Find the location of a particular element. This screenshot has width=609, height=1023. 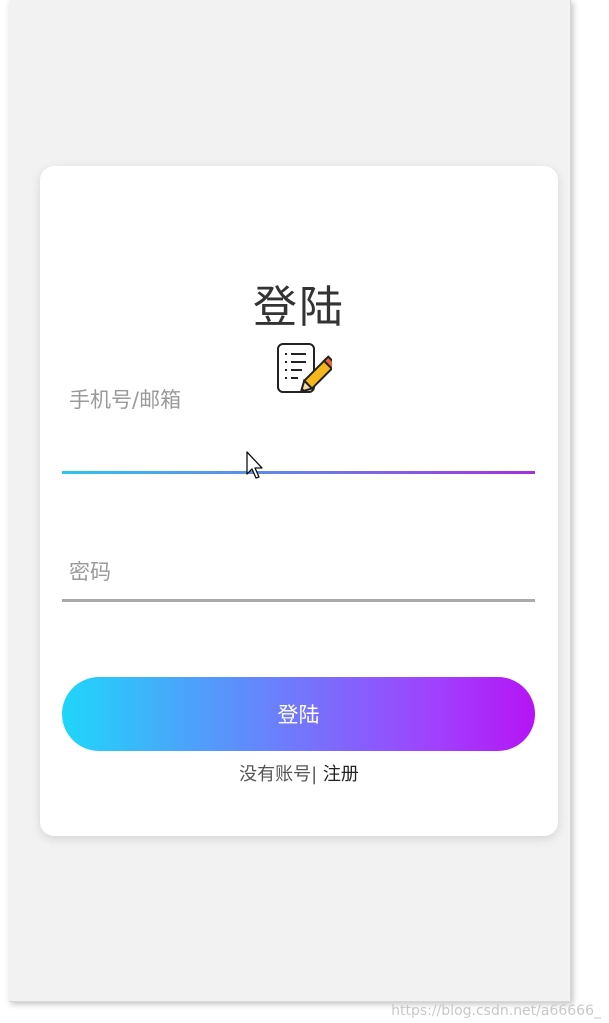

password-underline is located at coordinates (298, 600).